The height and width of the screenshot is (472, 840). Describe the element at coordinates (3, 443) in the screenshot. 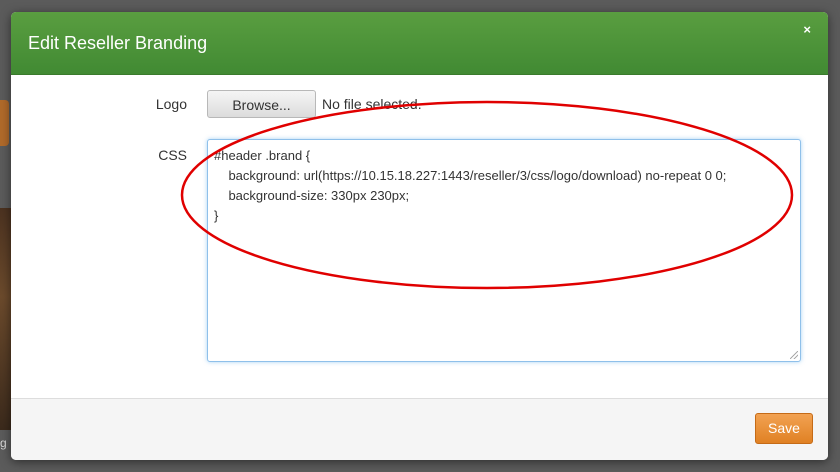

I see `background-text-fragment: g` at that location.